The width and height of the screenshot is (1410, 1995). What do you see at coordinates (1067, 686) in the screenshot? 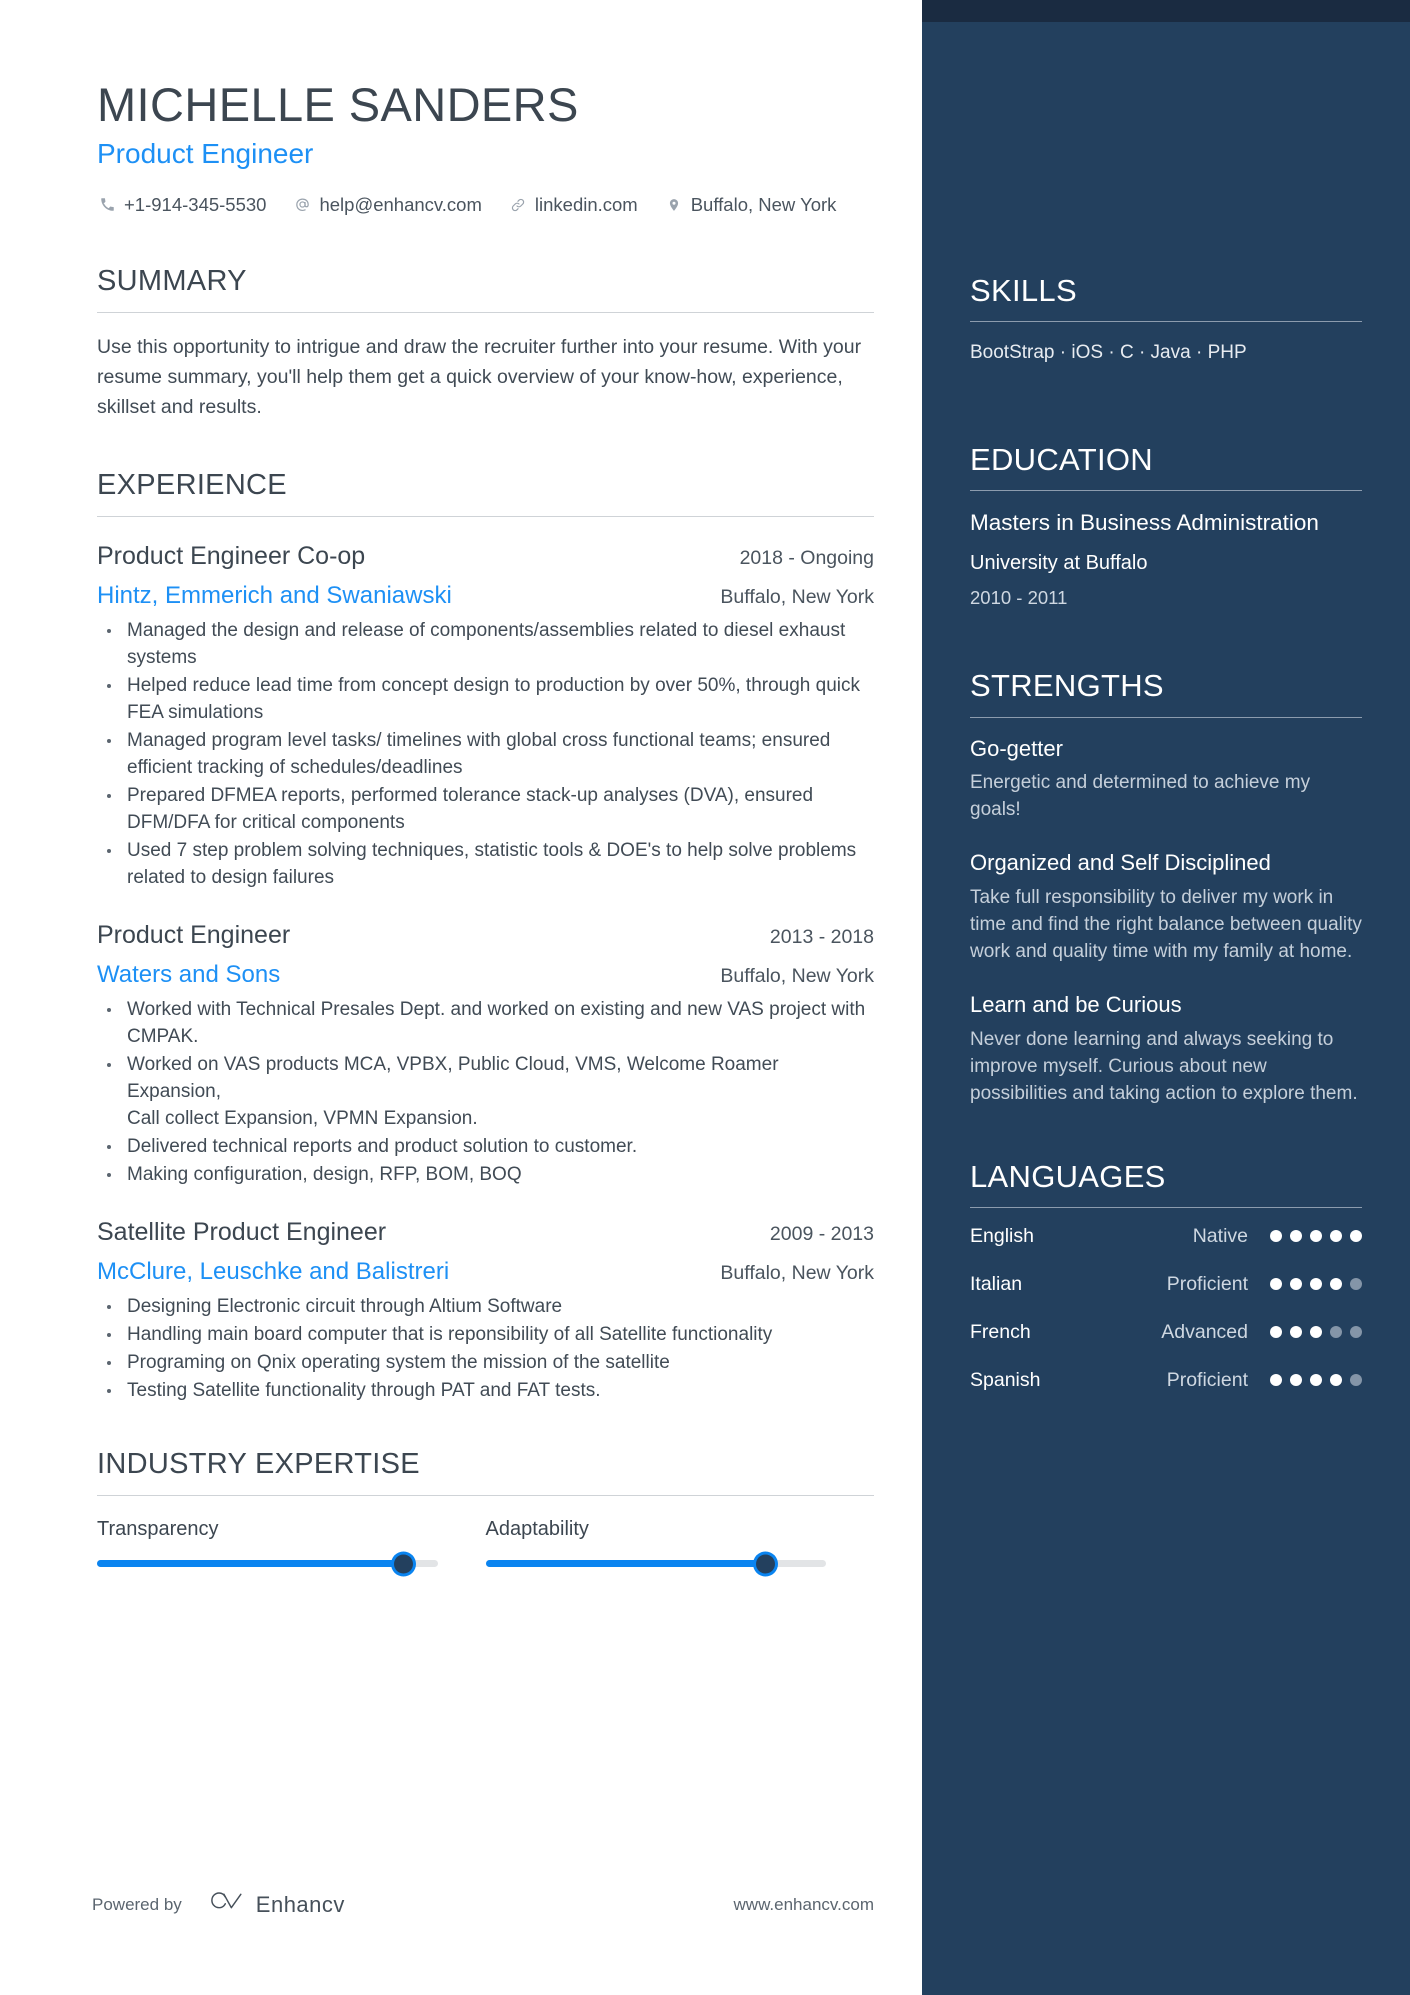
I see `strengths-heading: STRENGTHS` at bounding box center [1067, 686].